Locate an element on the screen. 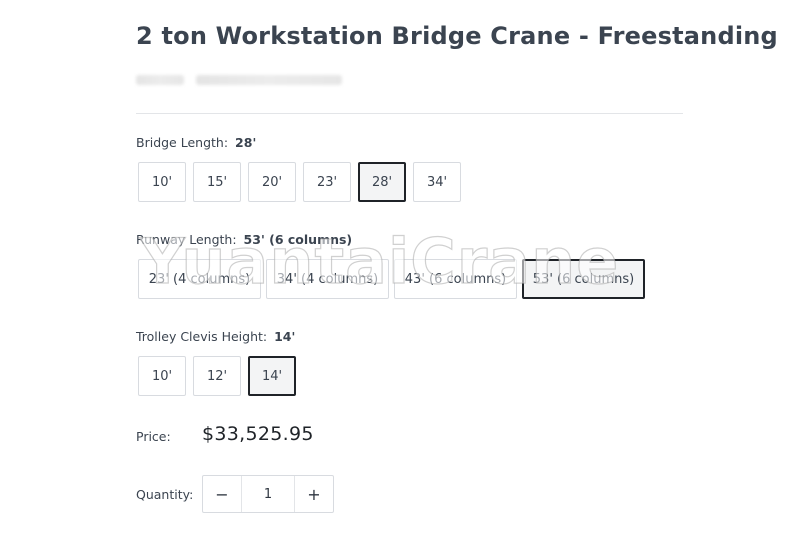 Image resolution: width=800 pixels, height=533 pixels. quantity-increment-button: + is located at coordinates (314, 494).